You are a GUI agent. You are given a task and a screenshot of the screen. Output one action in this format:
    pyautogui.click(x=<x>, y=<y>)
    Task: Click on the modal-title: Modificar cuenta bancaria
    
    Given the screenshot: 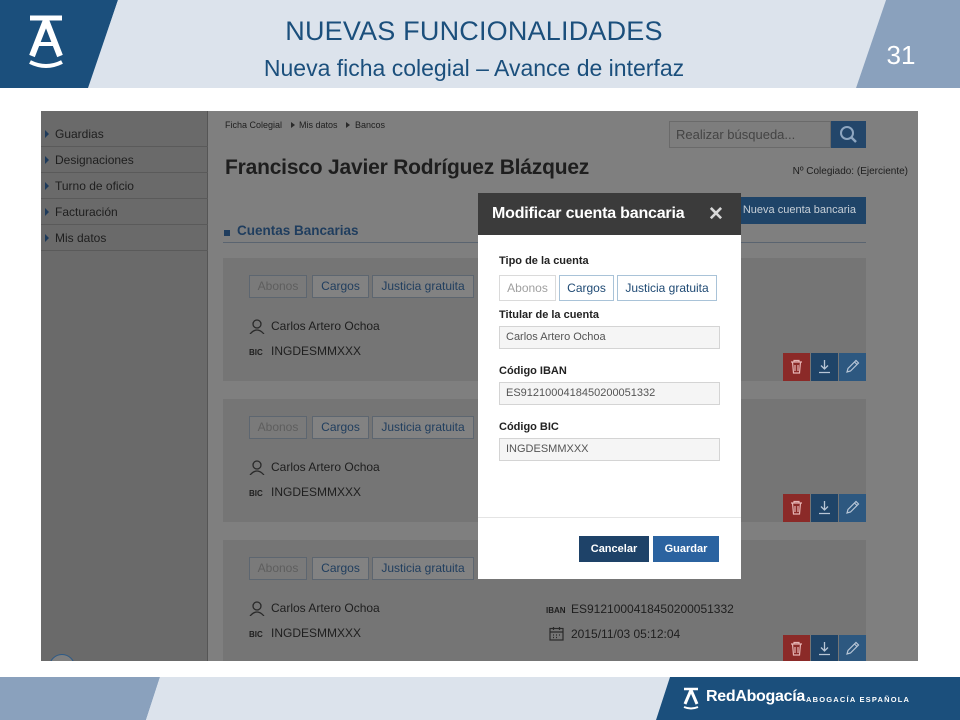 What is the action you would take?
    pyautogui.click(x=588, y=213)
    